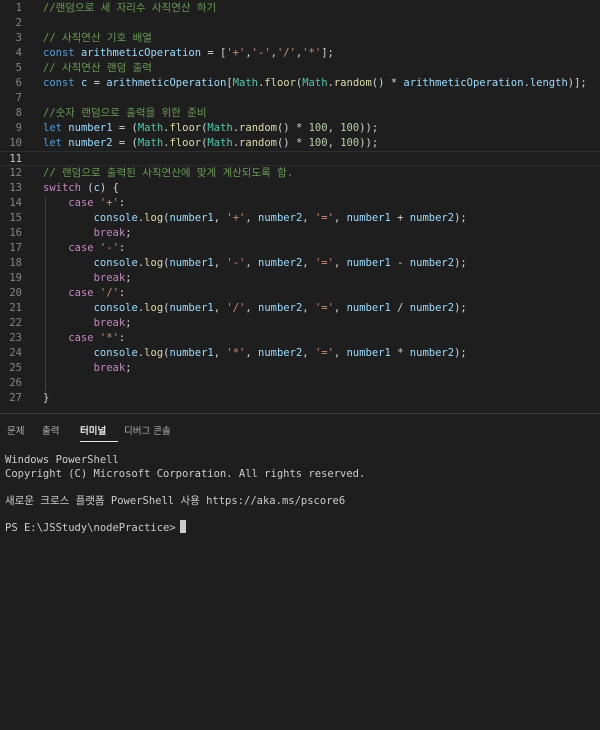 This screenshot has height=730, width=600. What do you see at coordinates (99, 441) in the screenshot?
I see `active-tab-indicator` at bounding box center [99, 441].